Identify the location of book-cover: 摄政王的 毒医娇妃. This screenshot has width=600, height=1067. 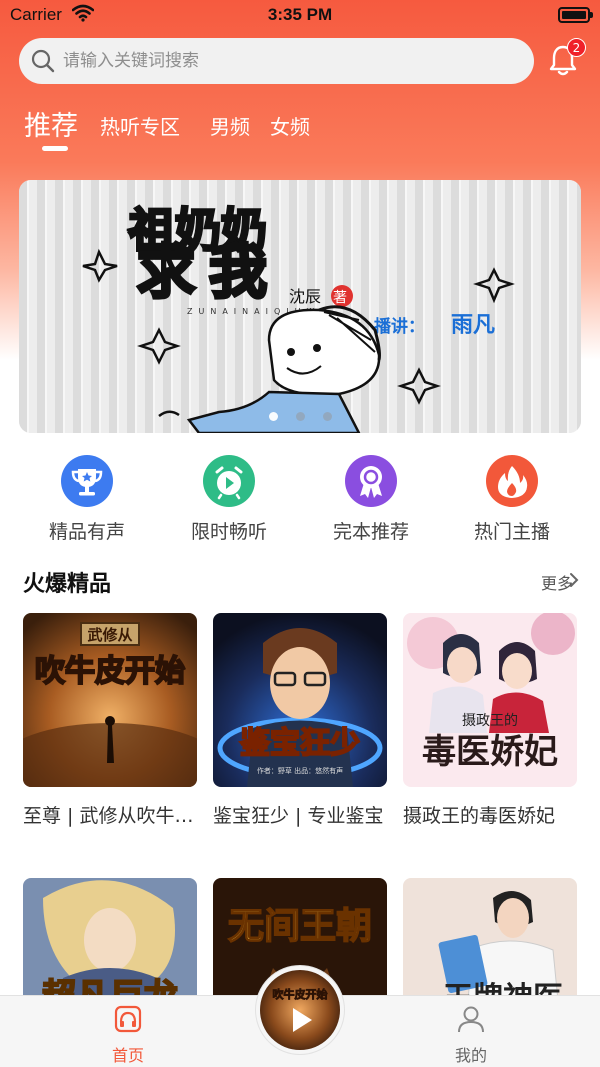
(490, 700).